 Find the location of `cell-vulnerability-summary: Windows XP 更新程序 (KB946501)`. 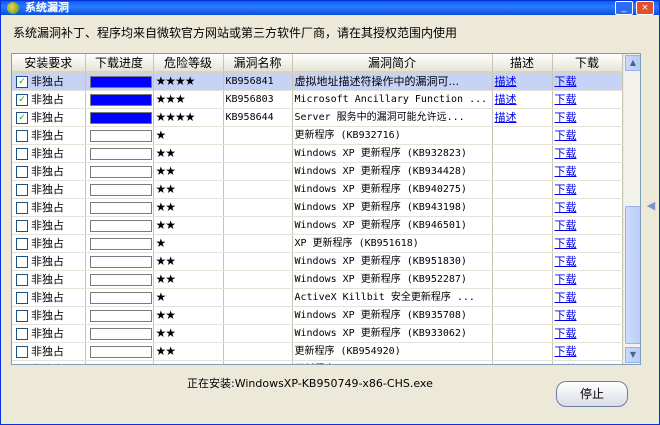

cell-vulnerability-summary: Windows XP 更新程序 (KB946501) is located at coordinates (392, 225).